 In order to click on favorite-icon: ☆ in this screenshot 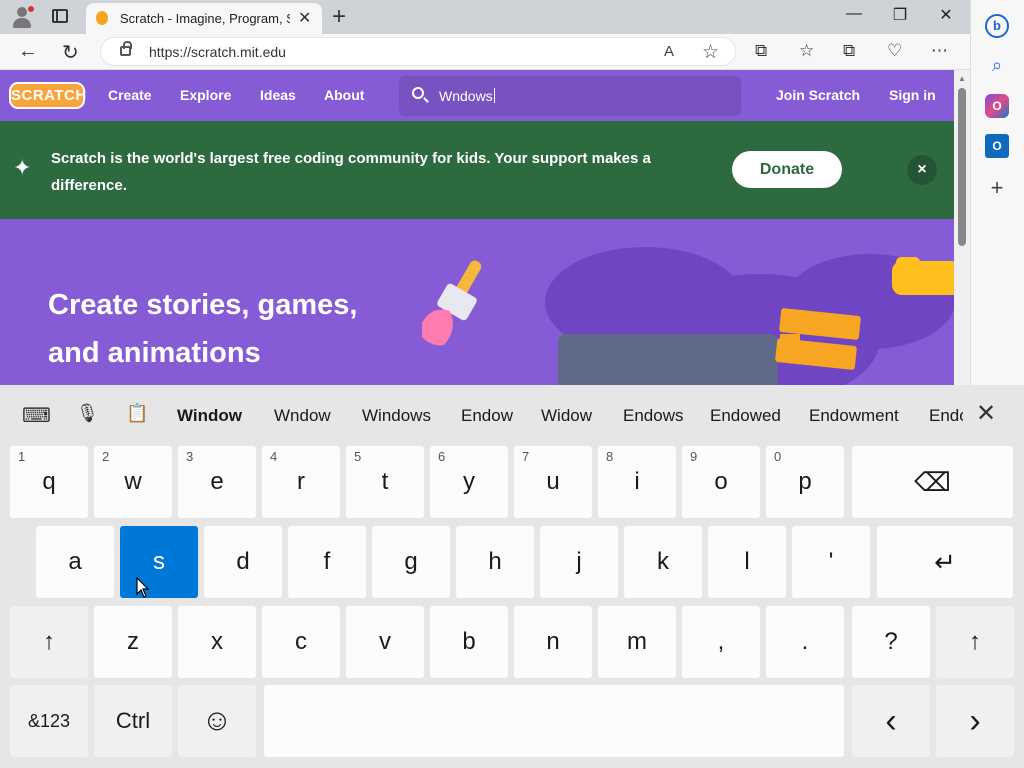, I will do `click(710, 52)`.